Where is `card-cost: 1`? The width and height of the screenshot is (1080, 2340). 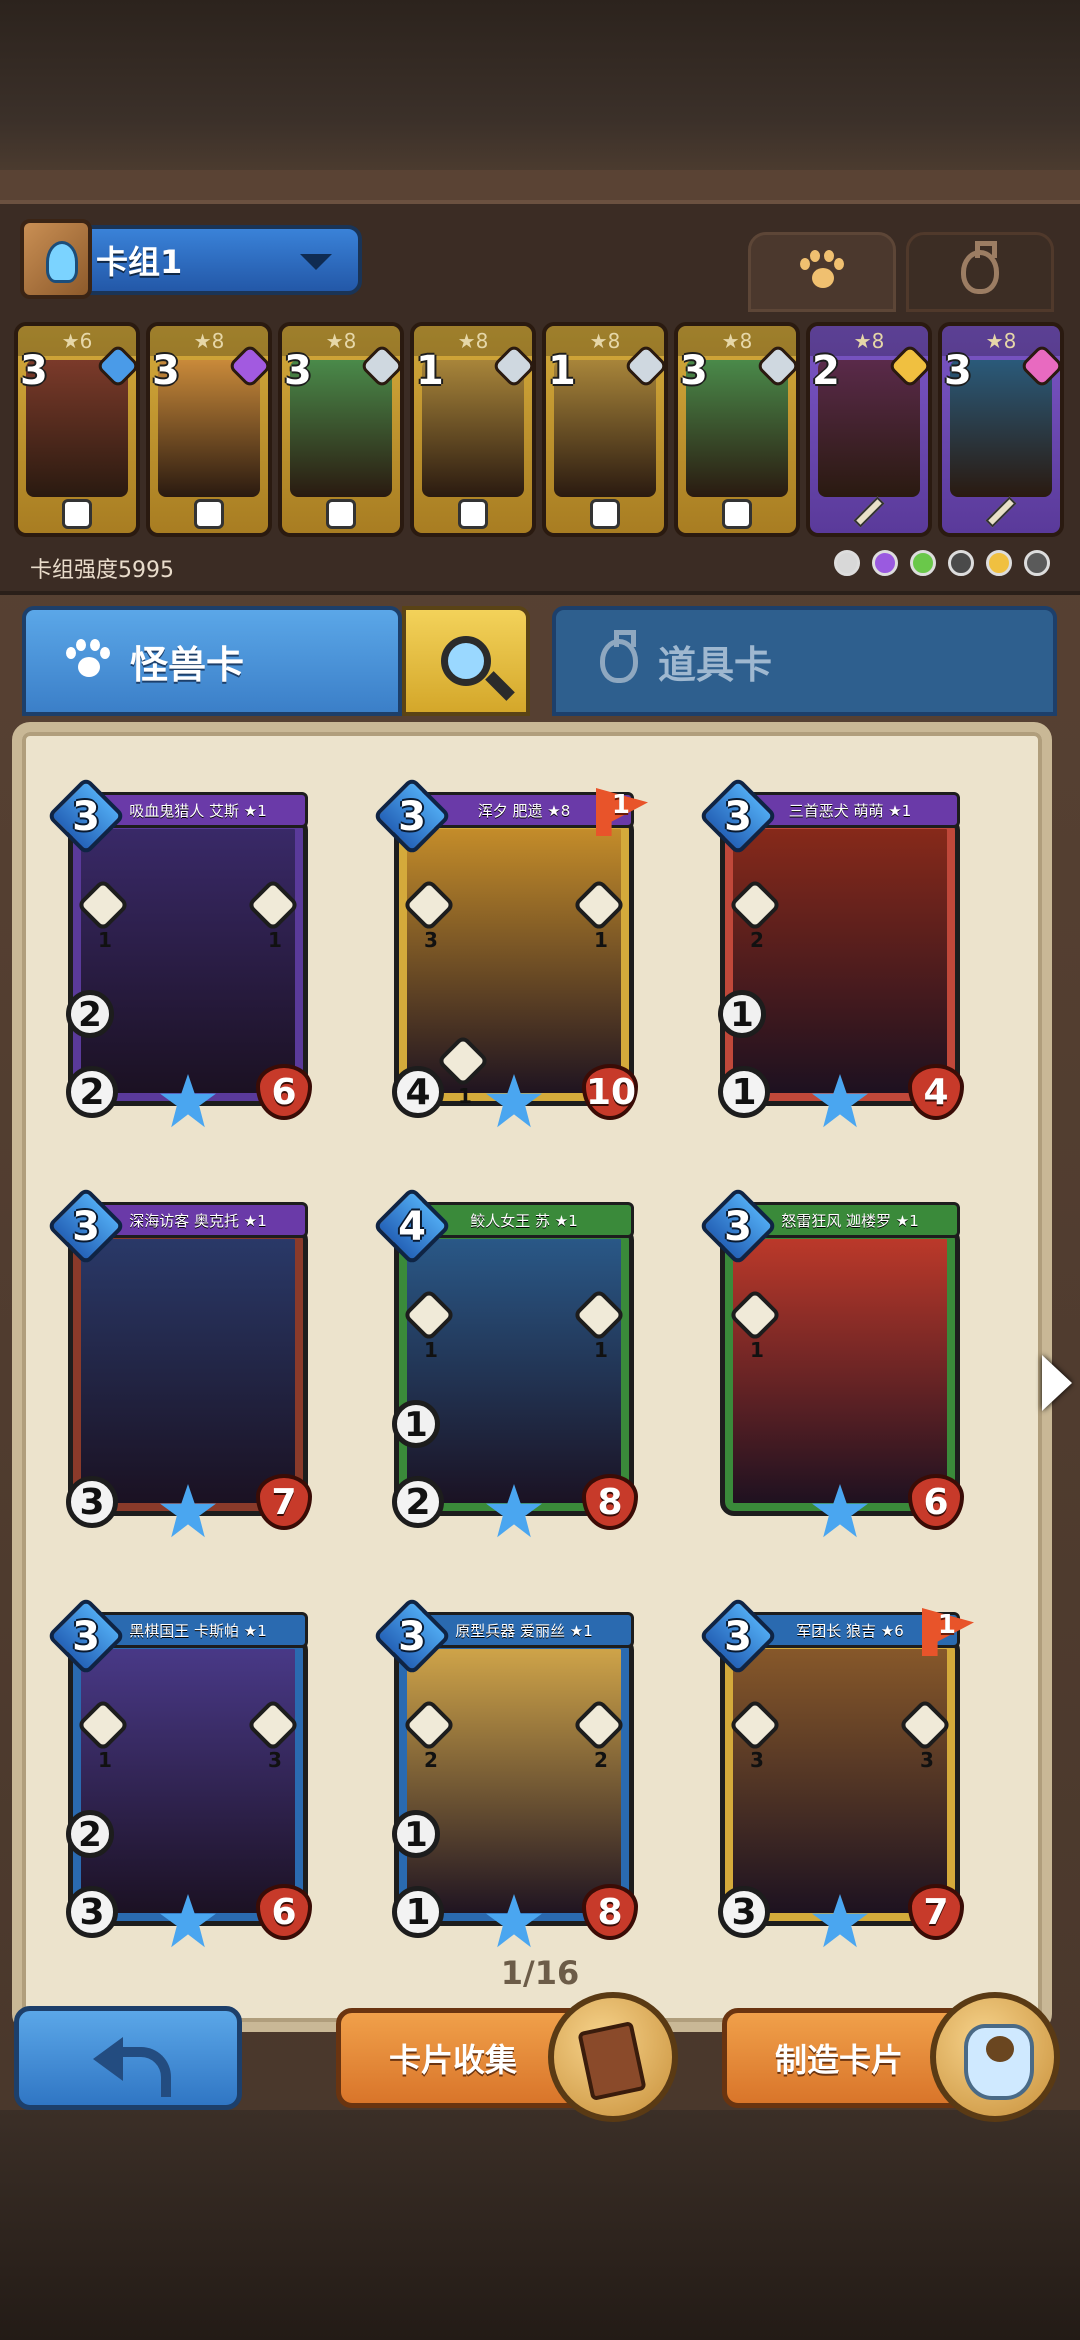 card-cost: 1 is located at coordinates (562, 371).